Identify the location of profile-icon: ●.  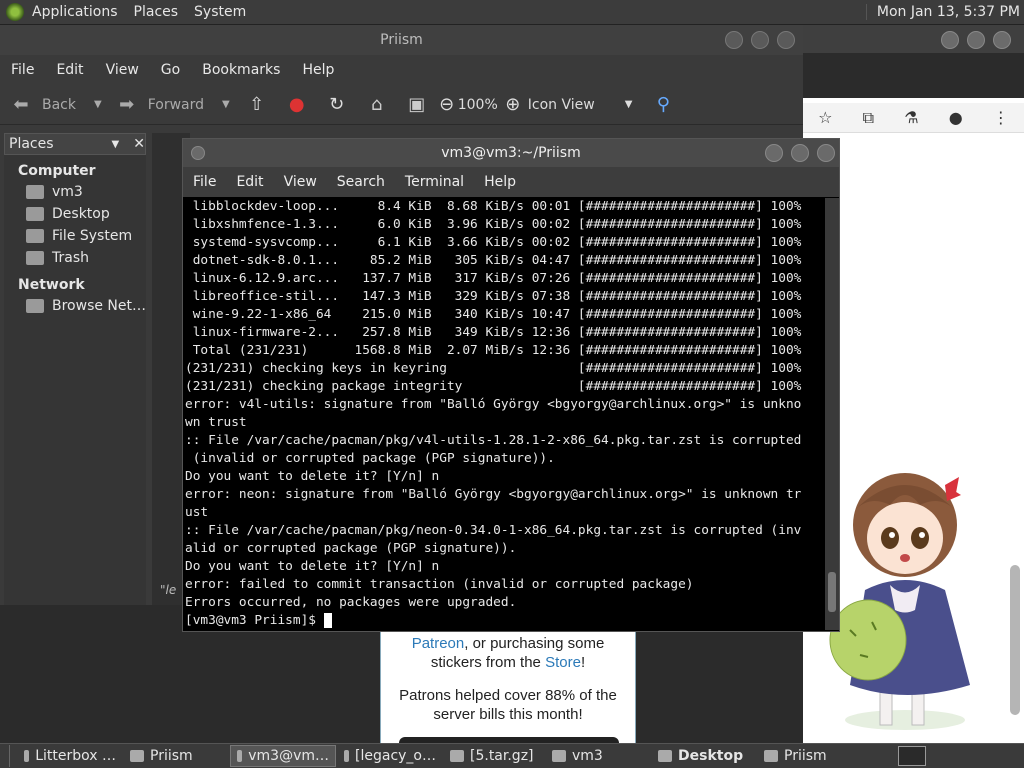
(956, 117).